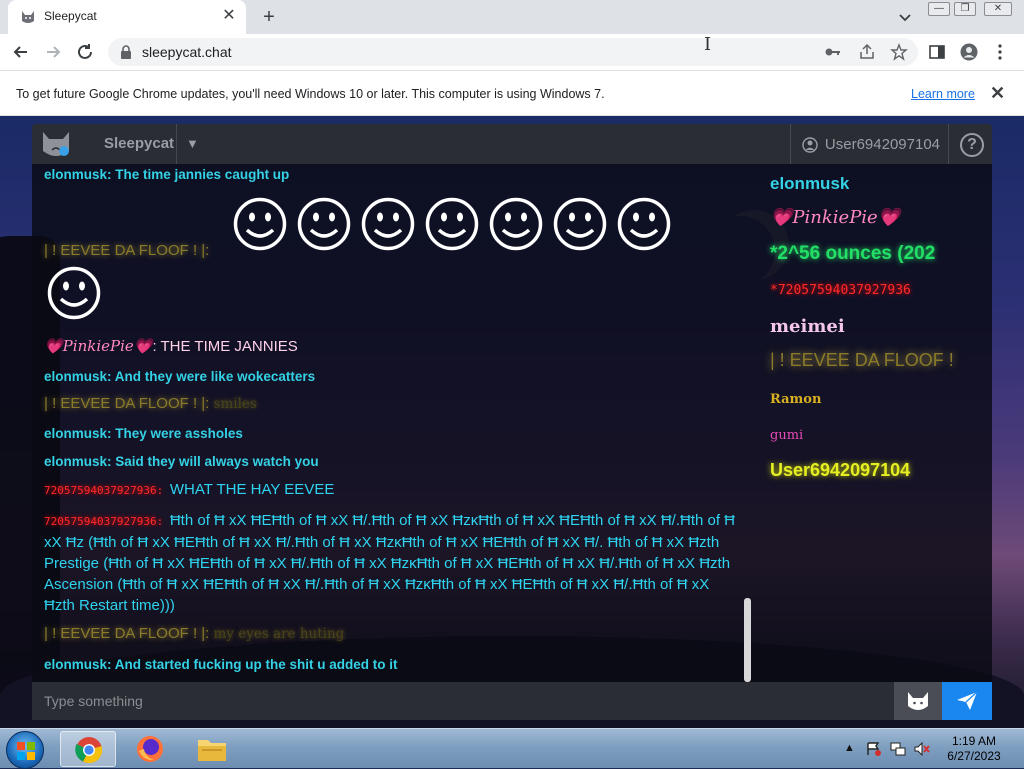 This screenshot has width=1024, height=769. Describe the element at coordinates (269, 17) in the screenshot. I see `new-tab-icon: +` at that location.